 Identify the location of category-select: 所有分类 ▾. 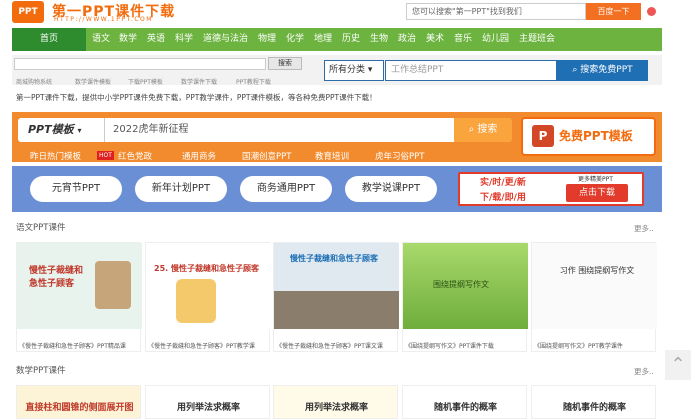
(354, 70).